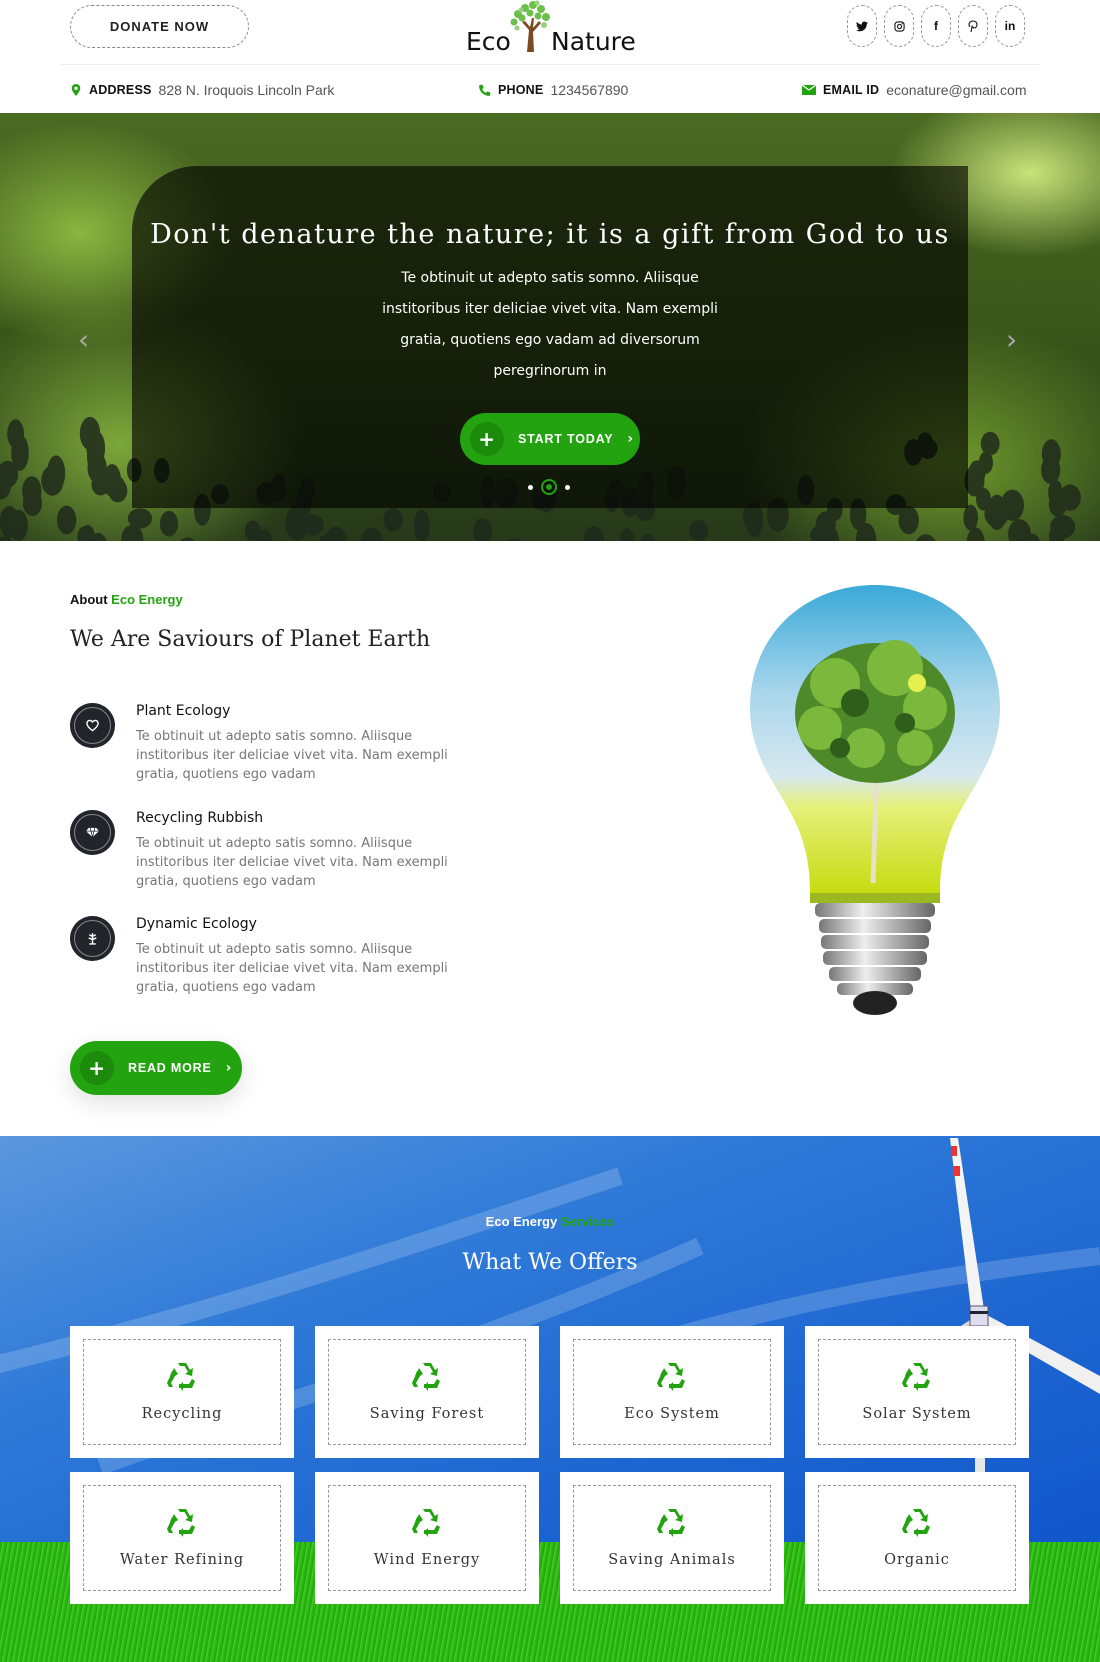 The height and width of the screenshot is (1662, 1100). I want to click on services-title: What We Offers, so click(550, 1262).